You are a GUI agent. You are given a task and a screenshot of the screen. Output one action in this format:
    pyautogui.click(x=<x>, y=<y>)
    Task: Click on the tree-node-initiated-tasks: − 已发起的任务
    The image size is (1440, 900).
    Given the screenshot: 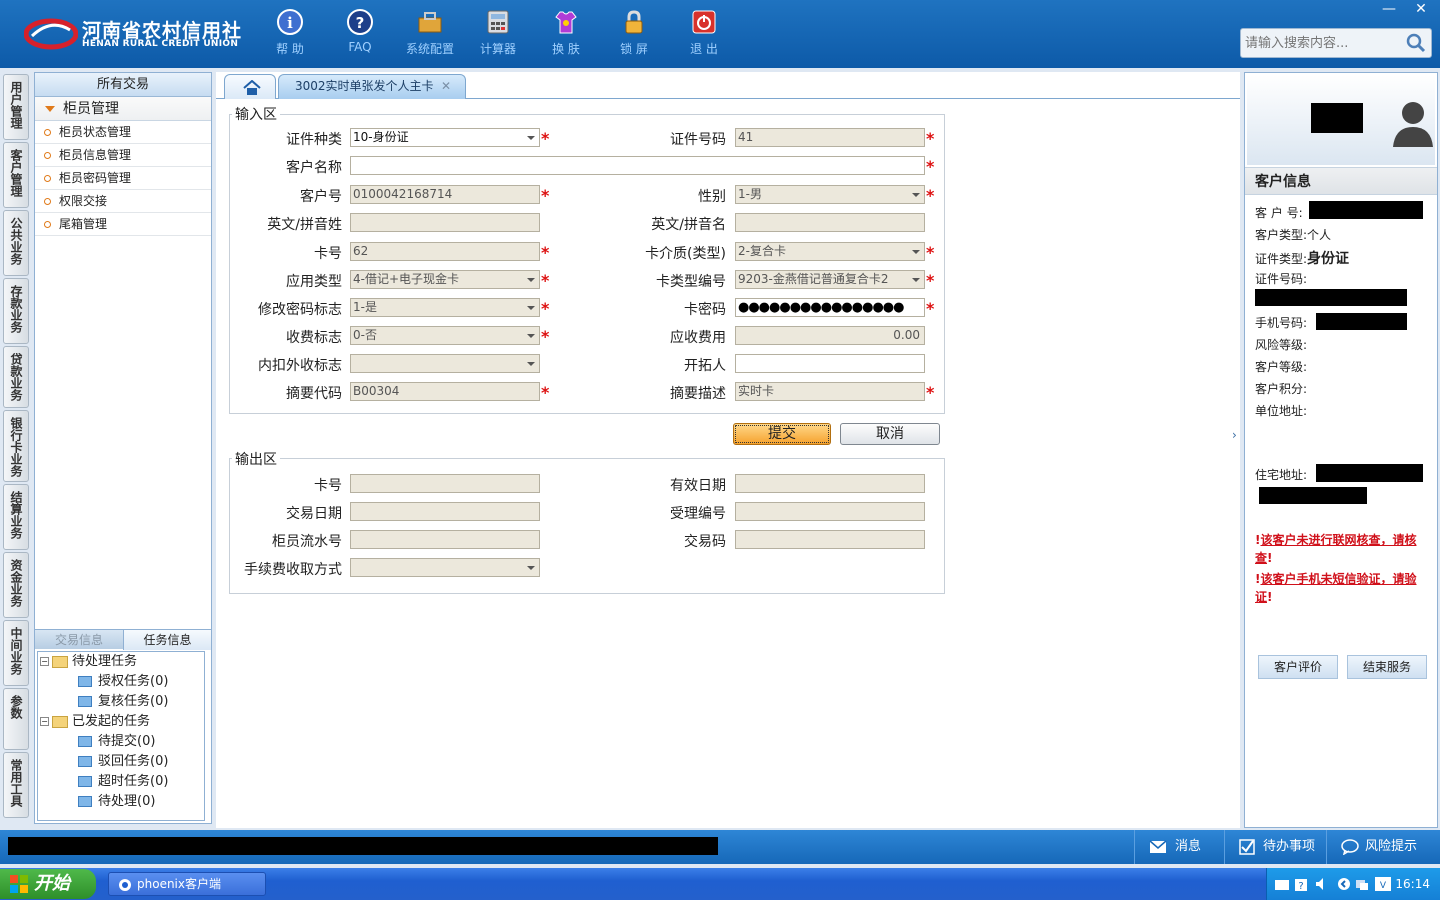 What is the action you would take?
    pyautogui.click(x=95, y=722)
    